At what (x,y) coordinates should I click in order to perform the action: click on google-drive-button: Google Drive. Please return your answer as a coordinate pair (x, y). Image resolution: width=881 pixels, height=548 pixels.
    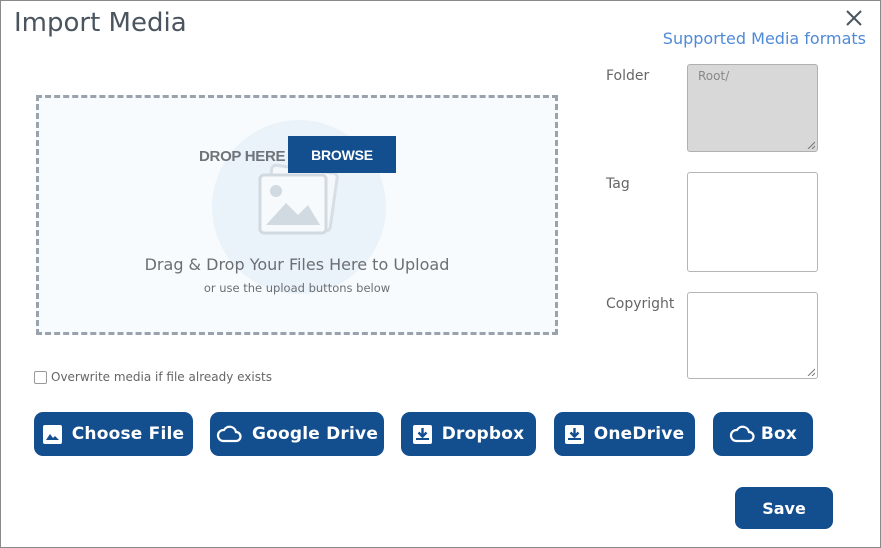
    Looking at the image, I should click on (297, 434).